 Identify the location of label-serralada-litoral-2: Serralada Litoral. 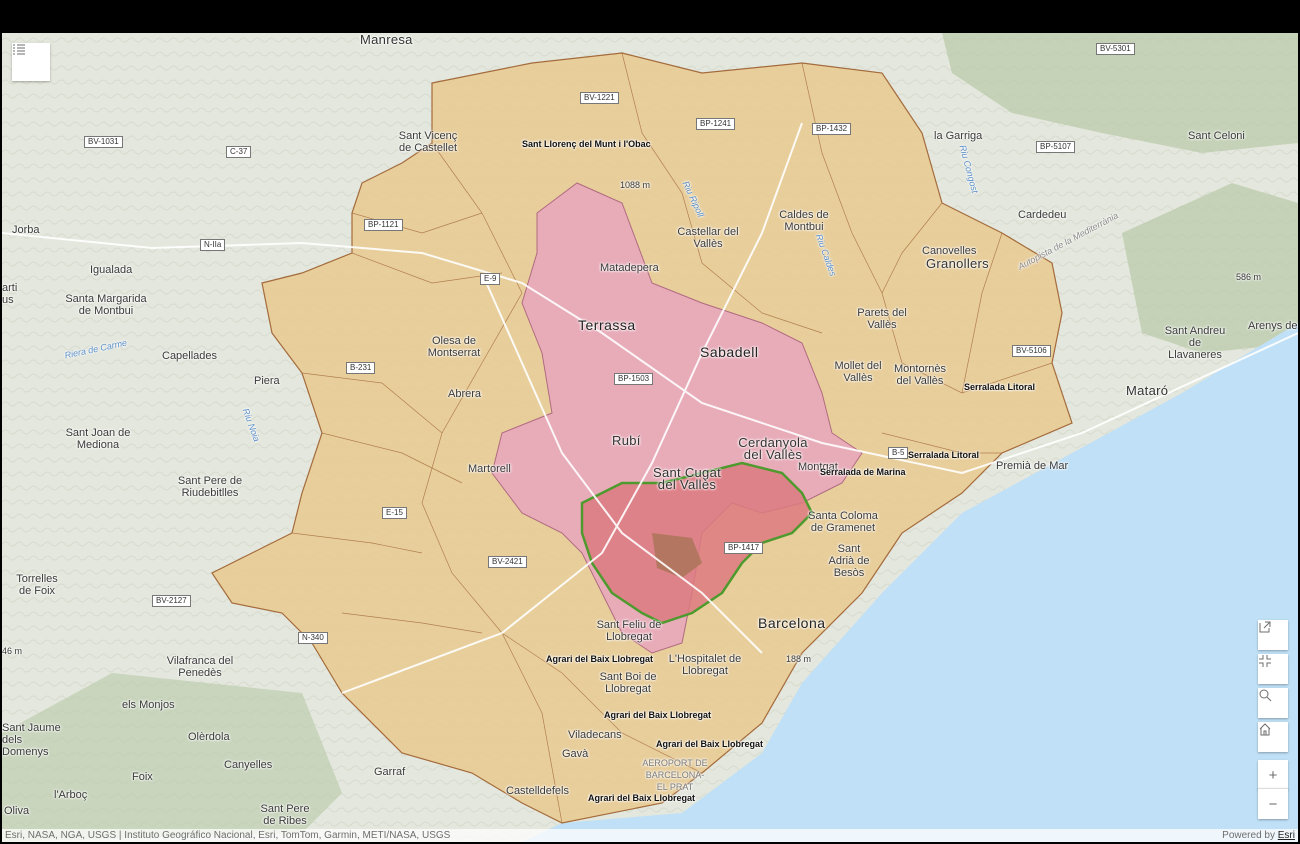
(944, 455).